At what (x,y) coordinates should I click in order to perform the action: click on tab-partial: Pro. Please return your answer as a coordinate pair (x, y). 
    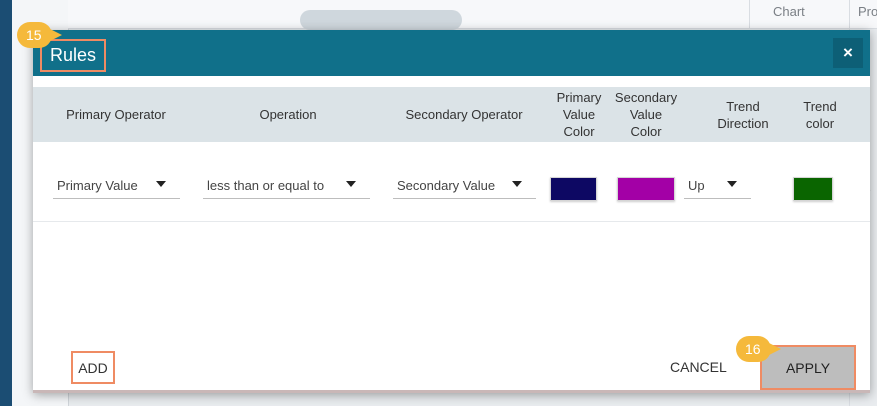
    Looking at the image, I should click on (867, 11).